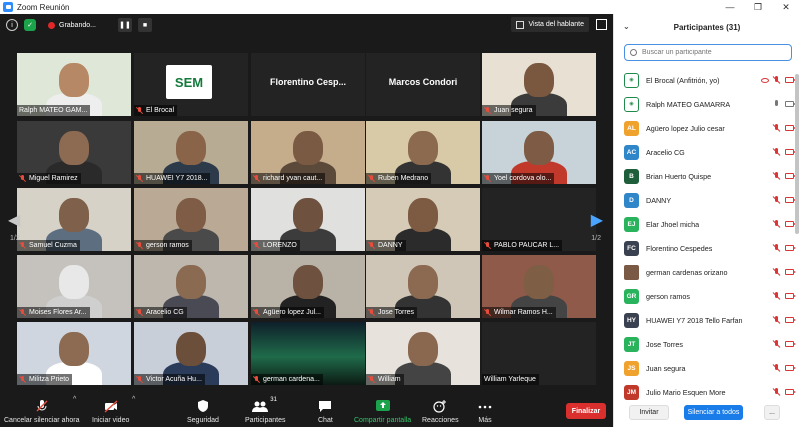 The image size is (800, 427). I want to click on pause-recording-button: ❚❚, so click(124, 25).